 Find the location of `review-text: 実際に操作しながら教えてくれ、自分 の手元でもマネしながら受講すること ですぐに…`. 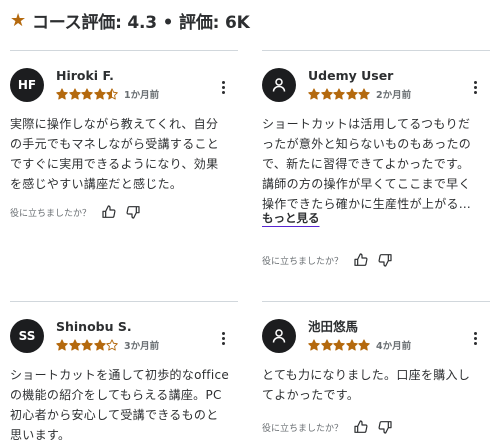

review-text: 実際に操作しながら教えてくれ、自分 の手元でもマネしながら受講すること ですぐに… is located at coordinates (115, 154).